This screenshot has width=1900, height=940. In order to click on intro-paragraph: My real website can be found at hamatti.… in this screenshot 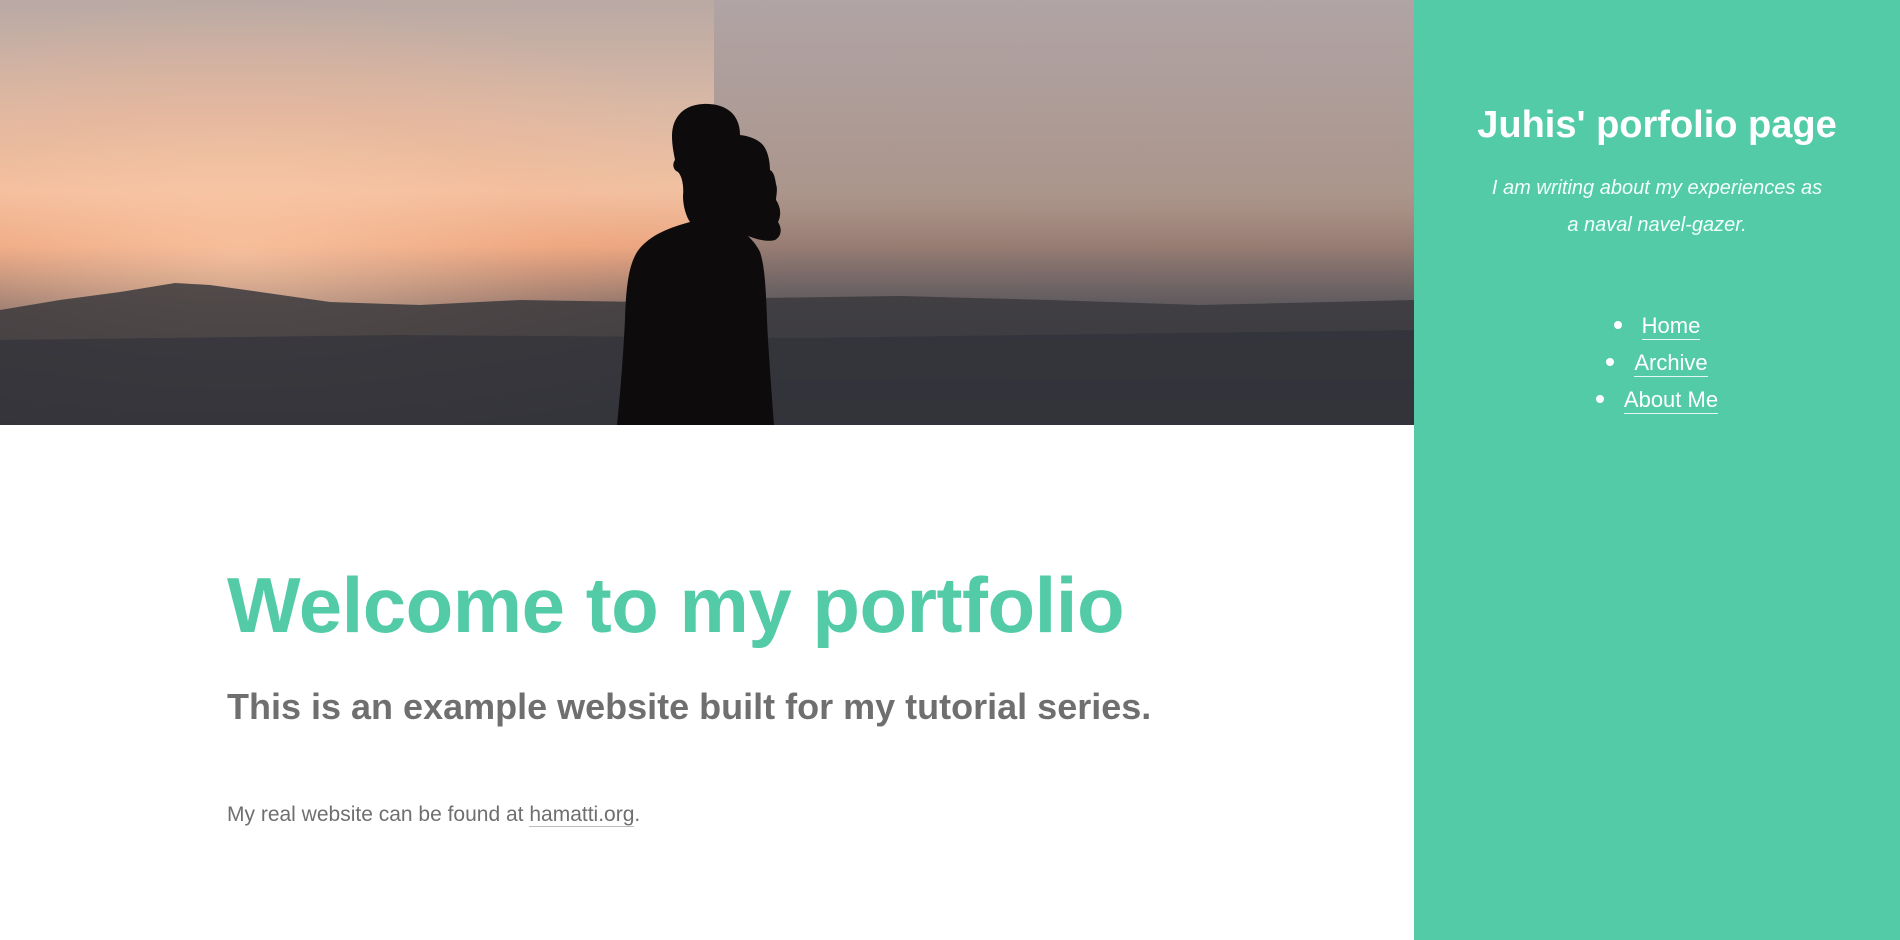, I will do `click(433, 815)`.